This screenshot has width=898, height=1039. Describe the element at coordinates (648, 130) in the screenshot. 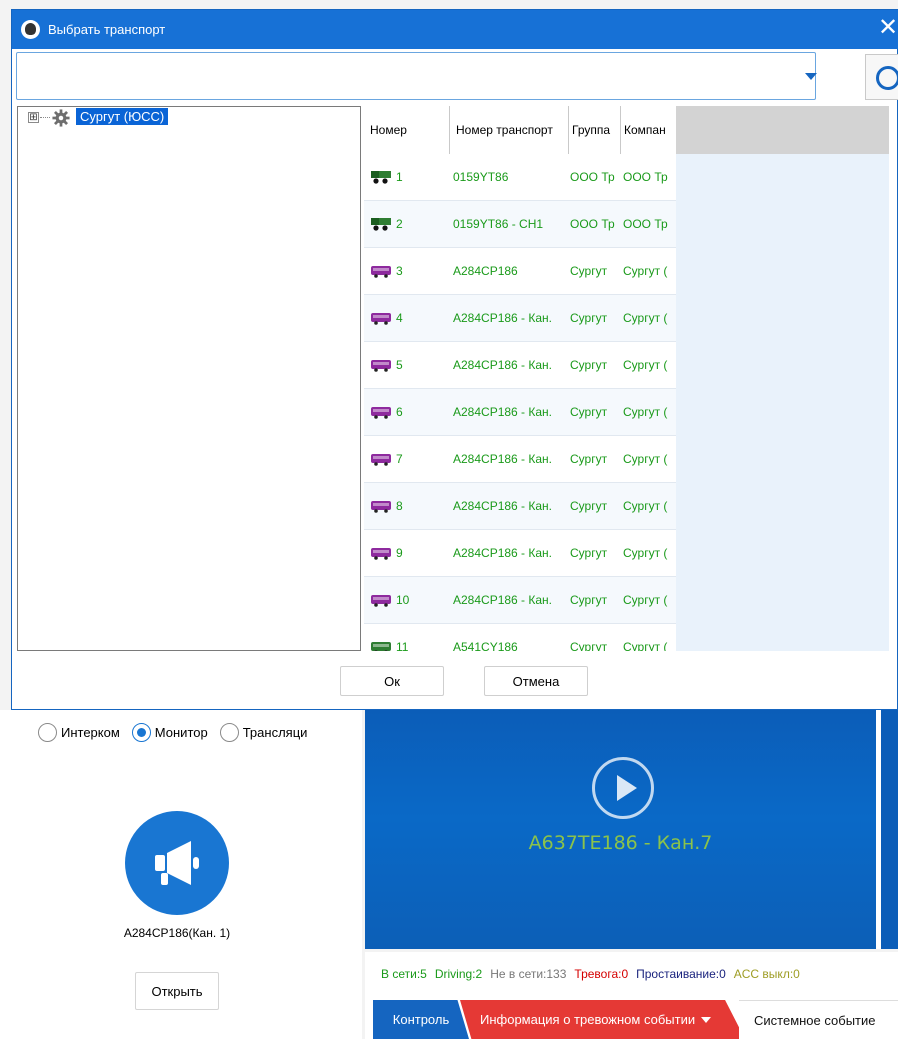

I see `column-header-company: Компан` at that location.